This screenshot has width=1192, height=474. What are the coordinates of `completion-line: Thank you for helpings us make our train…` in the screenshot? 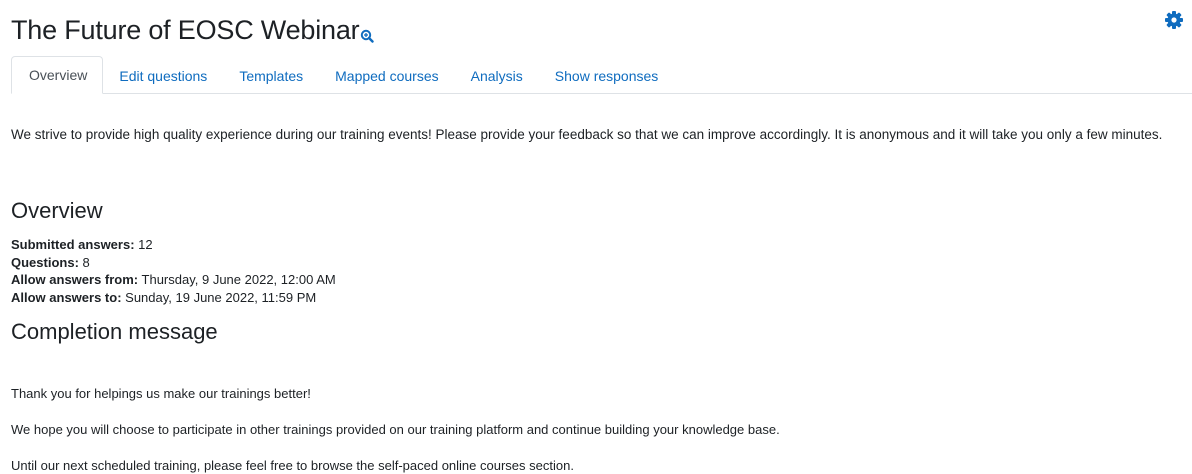 It's located at (161, 393).